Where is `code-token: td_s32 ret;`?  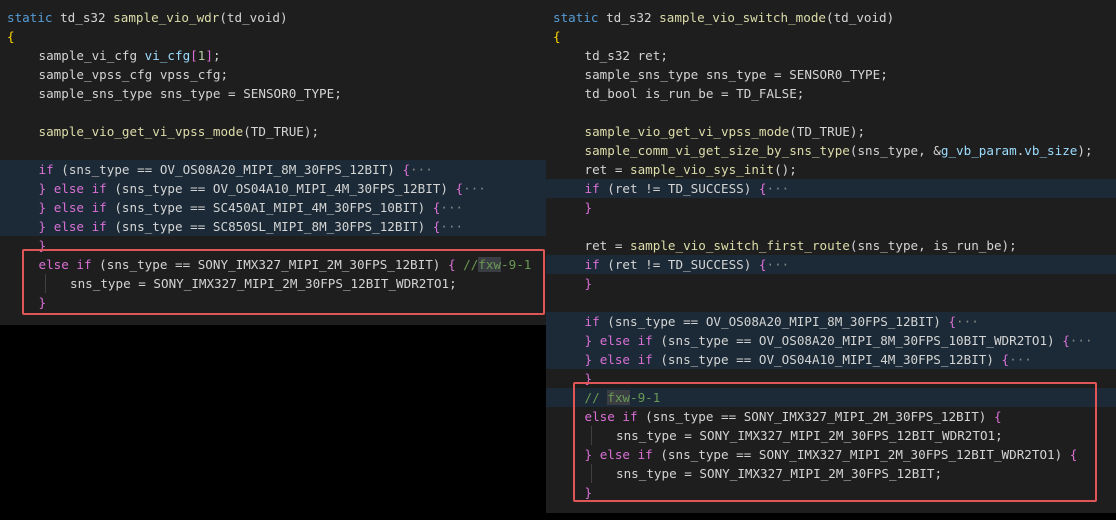 code-token: td_s32 ret; is located at coordinates (626, 55).